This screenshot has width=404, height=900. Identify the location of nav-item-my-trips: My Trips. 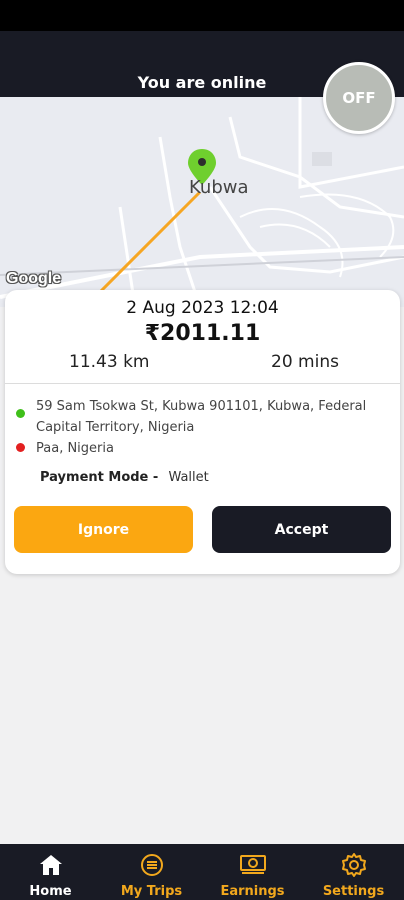
(151, 872).